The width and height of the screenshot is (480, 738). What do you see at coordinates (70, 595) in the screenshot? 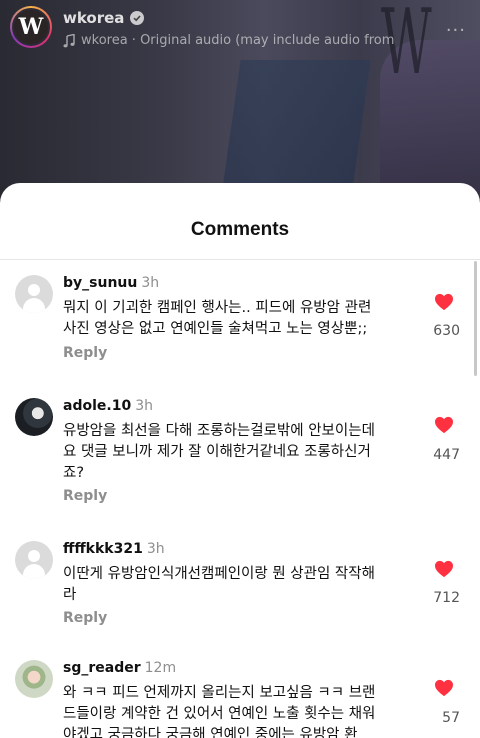
I see `comment-line: 라` at bounding box center [70, 595].